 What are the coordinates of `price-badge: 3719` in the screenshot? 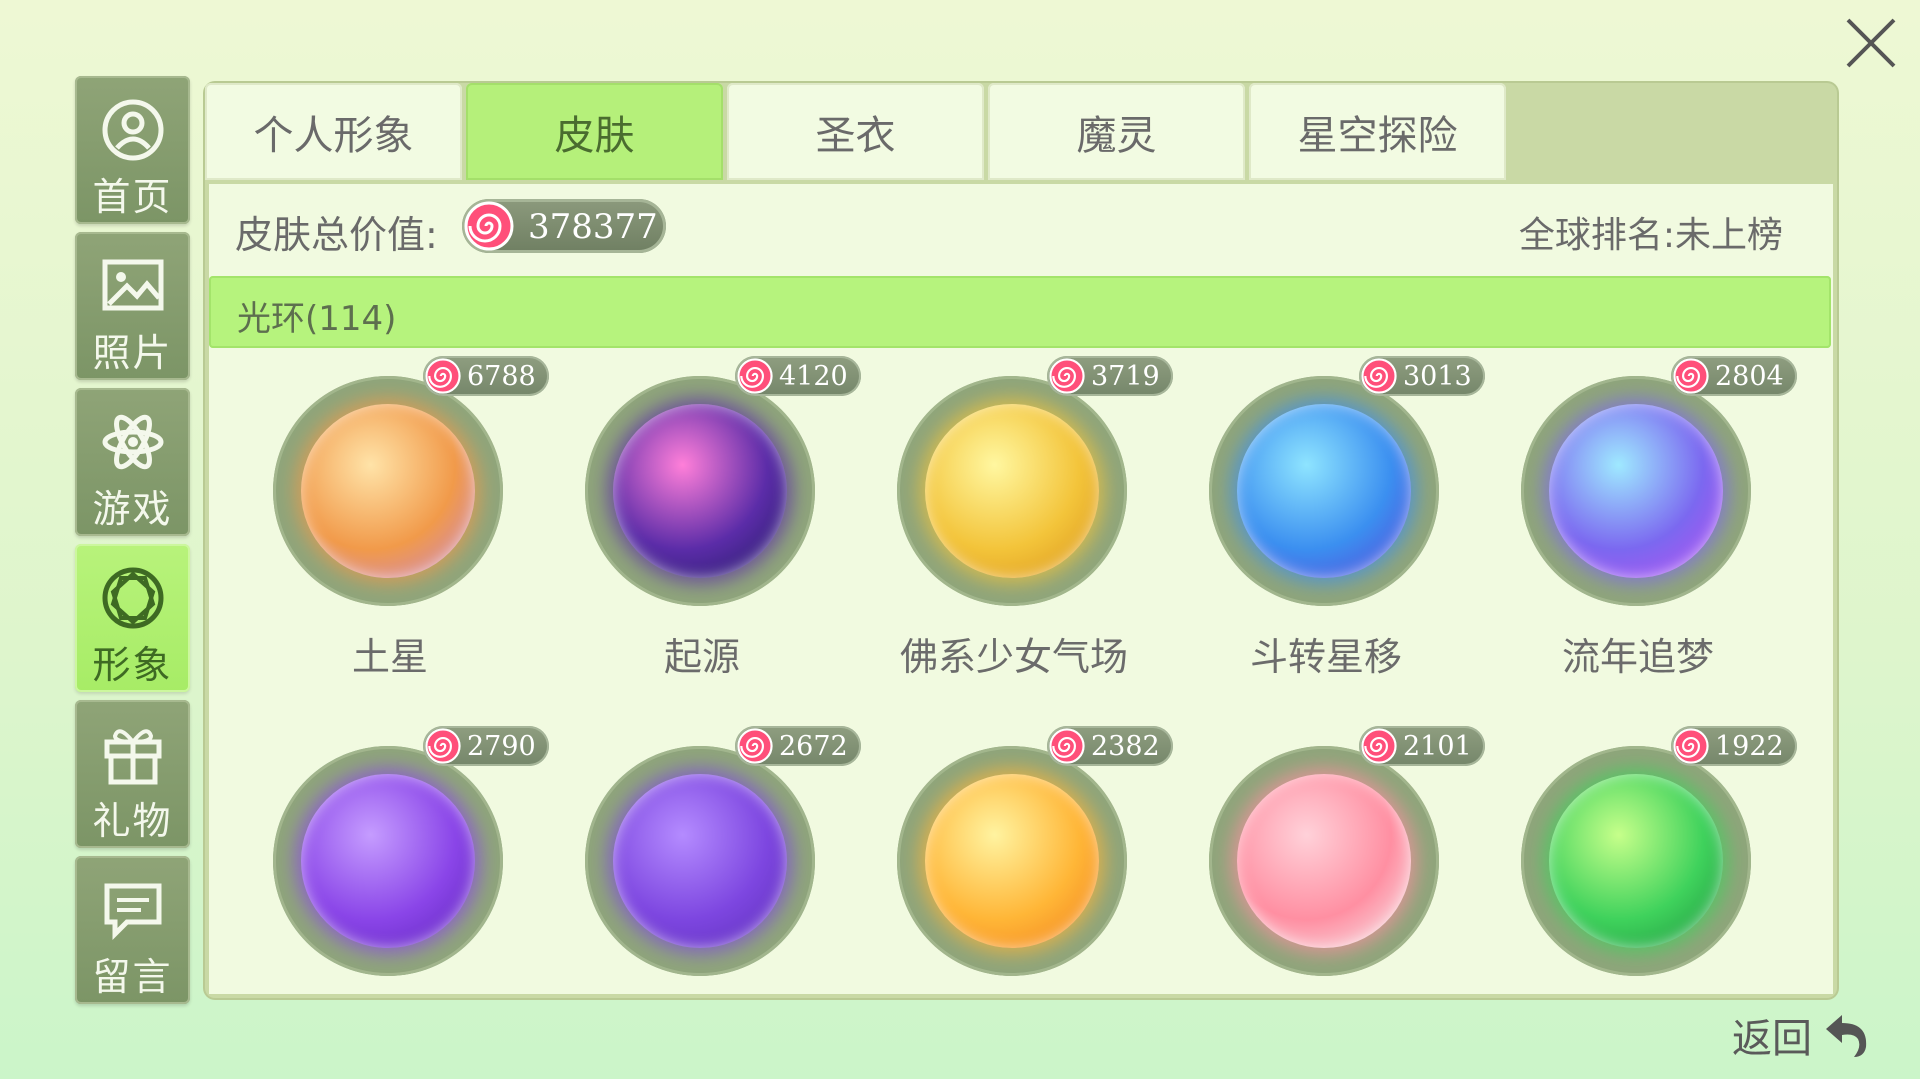 It's located at (1110, 376).